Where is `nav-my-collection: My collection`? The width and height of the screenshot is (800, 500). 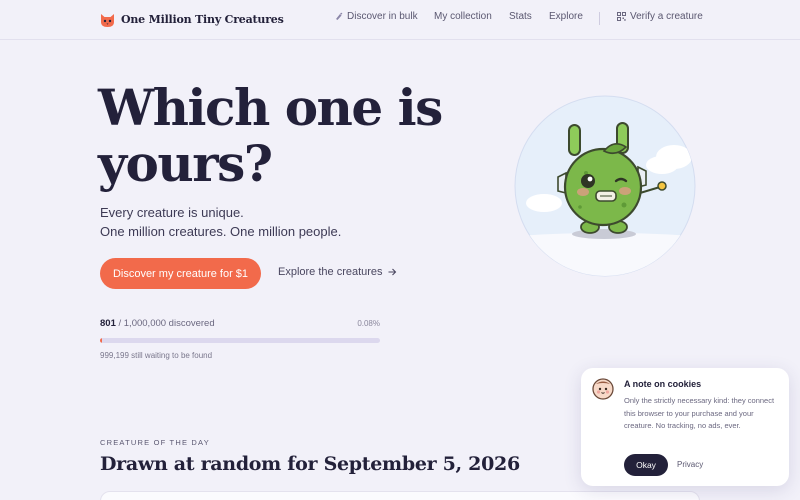
nav-my-collection: My collection is located at coordinates (463, 16).